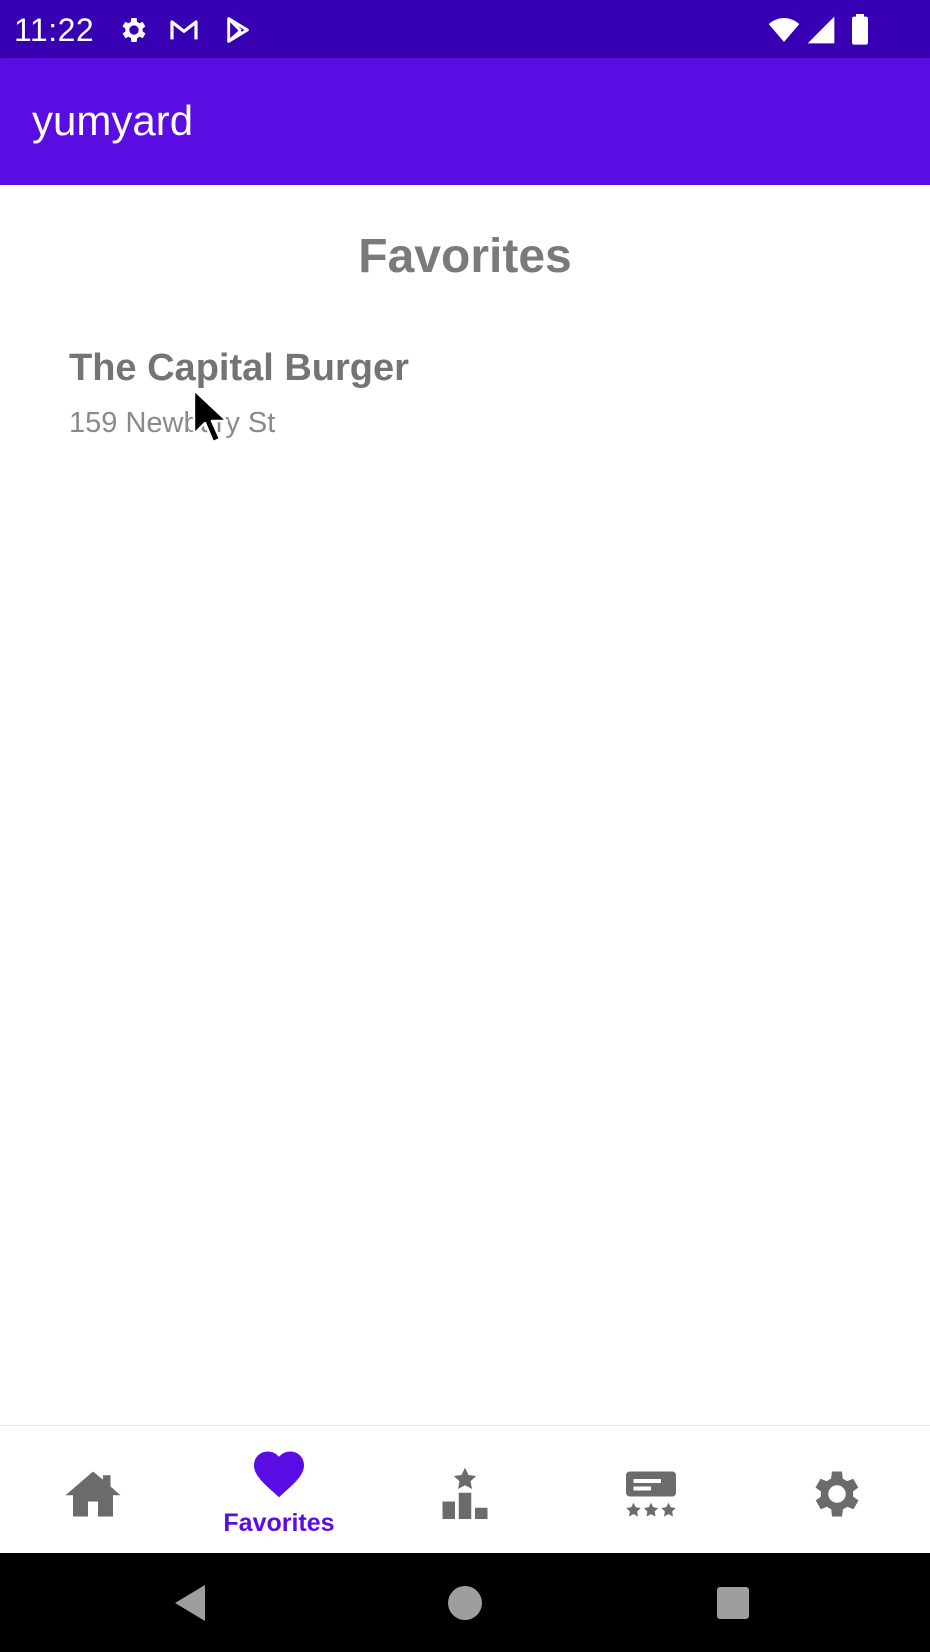  What do you see at coordinates (184, 30) in the screenshot?
I see `gmail-icon` at bounding box center [184, 30].